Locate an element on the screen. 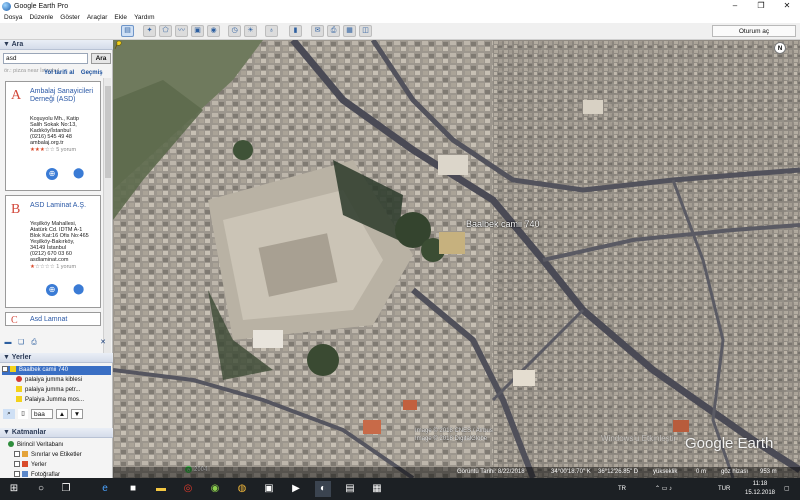  result-name: Ambalaj Sanayicileri Derneği (ASD) is located at coordinates (65, 96).